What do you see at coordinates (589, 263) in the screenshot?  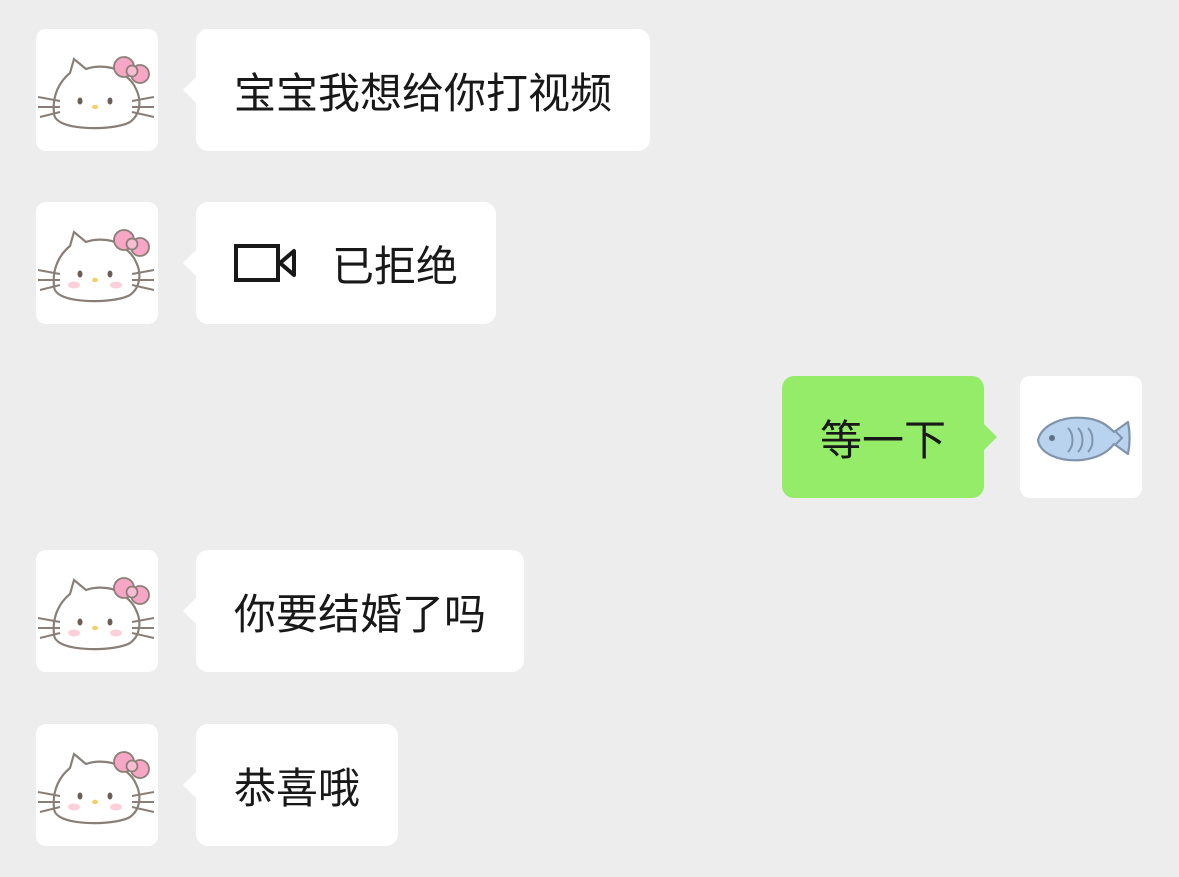 I see `message-row: 已拒绝` at bounding box center [589, 263].